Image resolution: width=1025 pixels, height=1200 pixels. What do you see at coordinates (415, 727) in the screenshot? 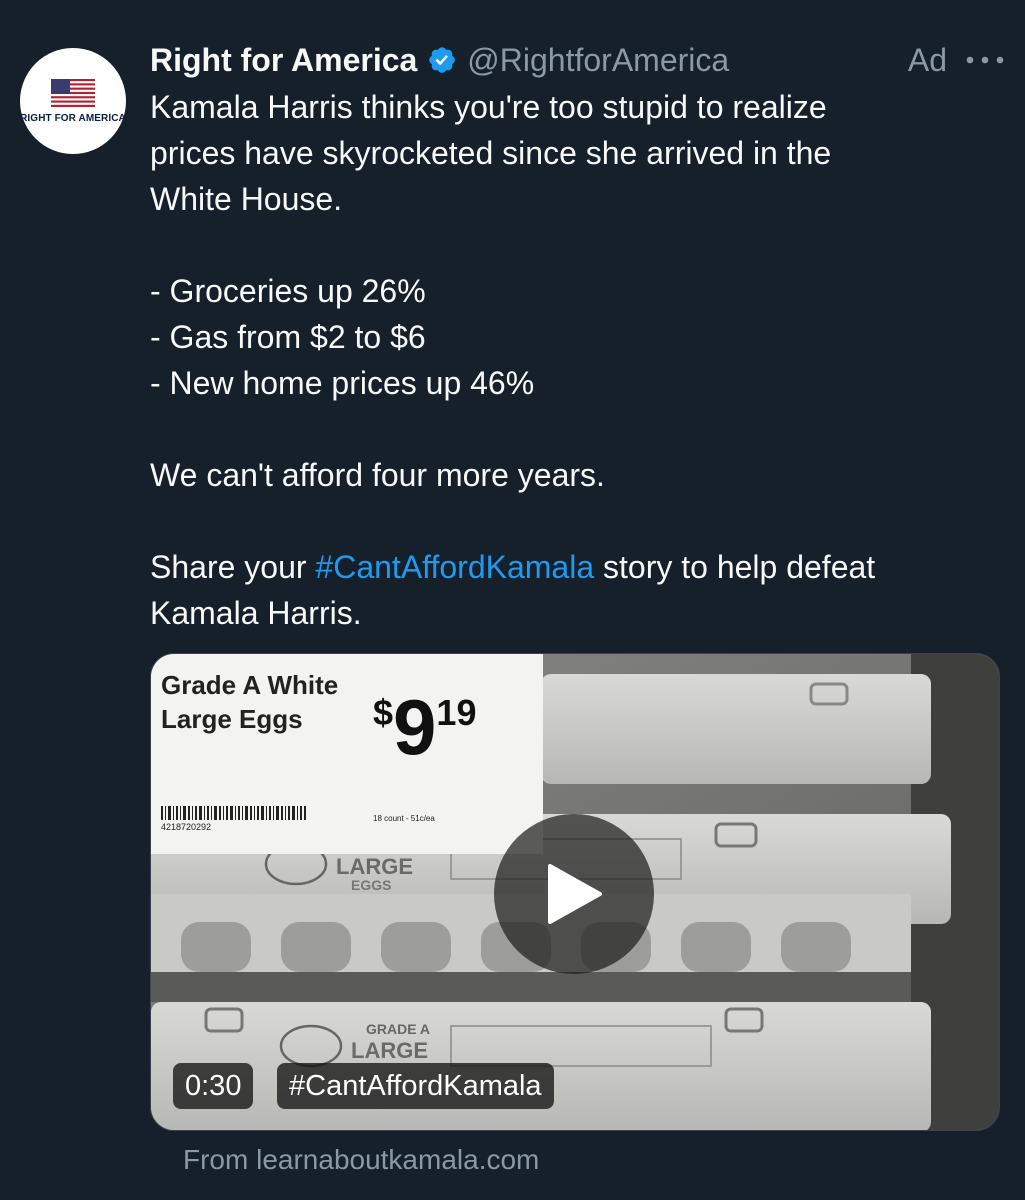
I see `price-int: 9` at bounding box center [415, 727].